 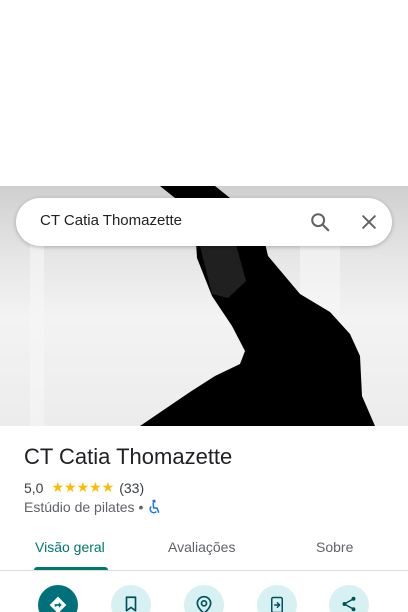 What do you see at coordinates (277, 604) in the screenshot?
I see `send-to-phone-icon` at bounding box center [277, 604].